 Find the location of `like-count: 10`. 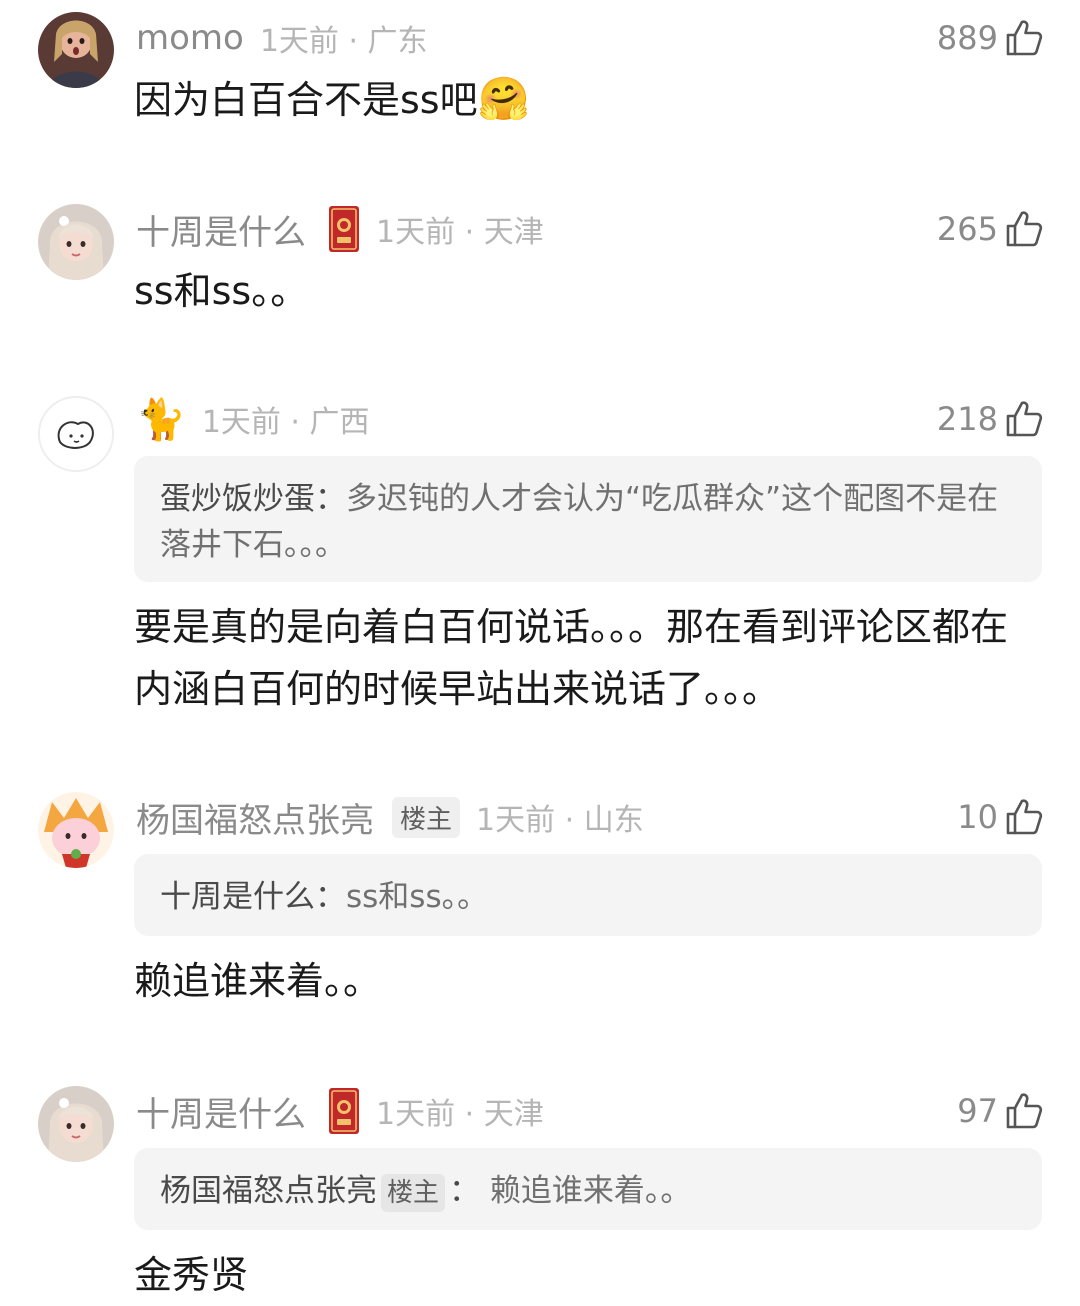

like-count: 10 is located at coordinates (977, 817).